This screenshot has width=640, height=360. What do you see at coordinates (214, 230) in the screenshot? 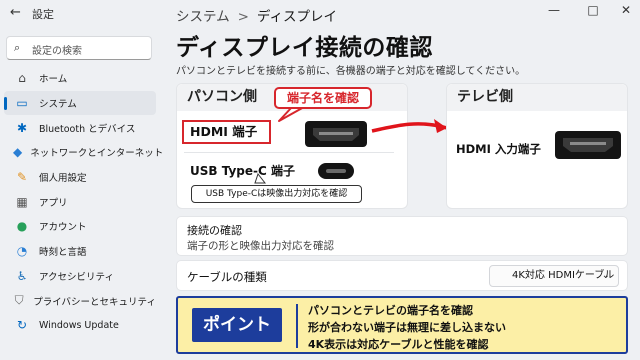
I see `connection-title: 接続の確認` at bounding box center [214, 230].